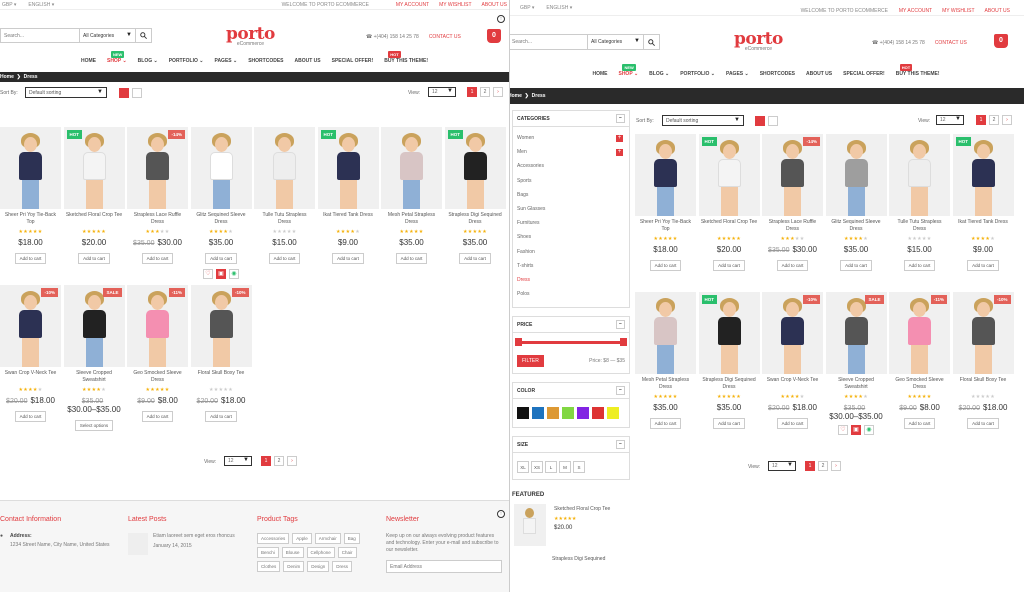  Describe the element at coordinates (108, 35) in the screenshot. I see `category-select: All Categories` at that location.